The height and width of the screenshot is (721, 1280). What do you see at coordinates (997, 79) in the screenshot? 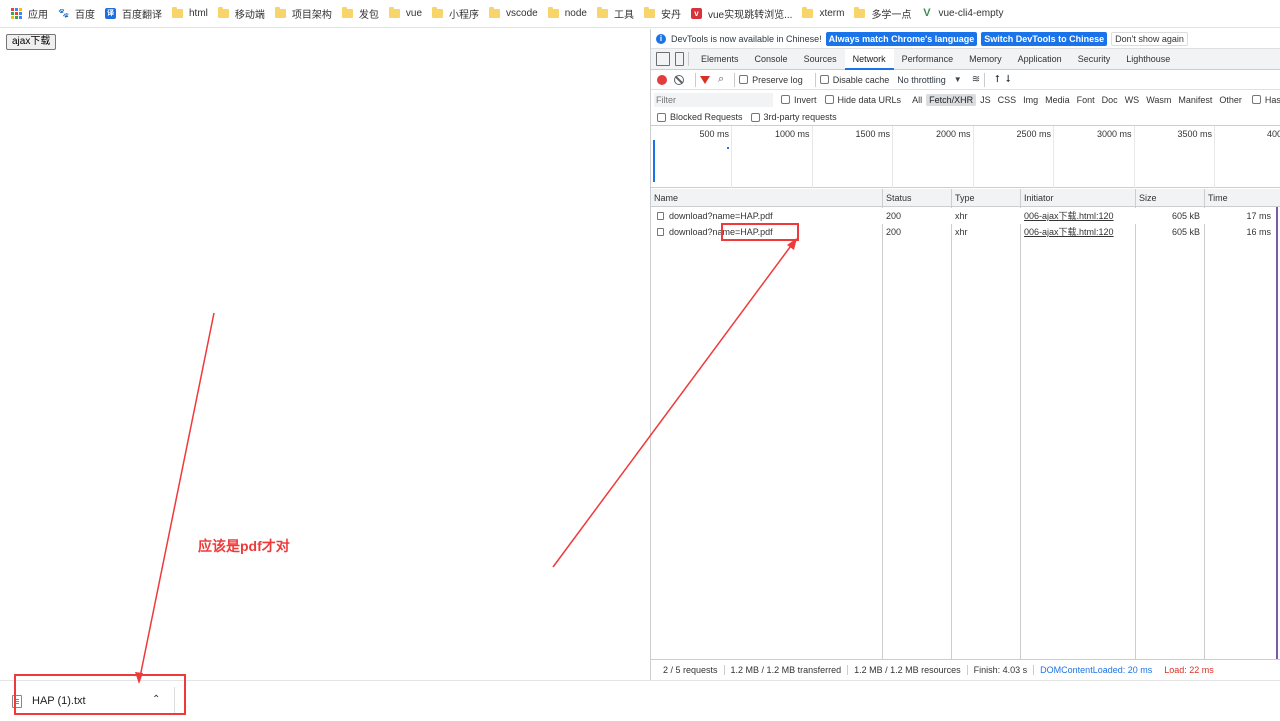
I see `import-har-icon: ⭡` at bounding box center [997, 79].